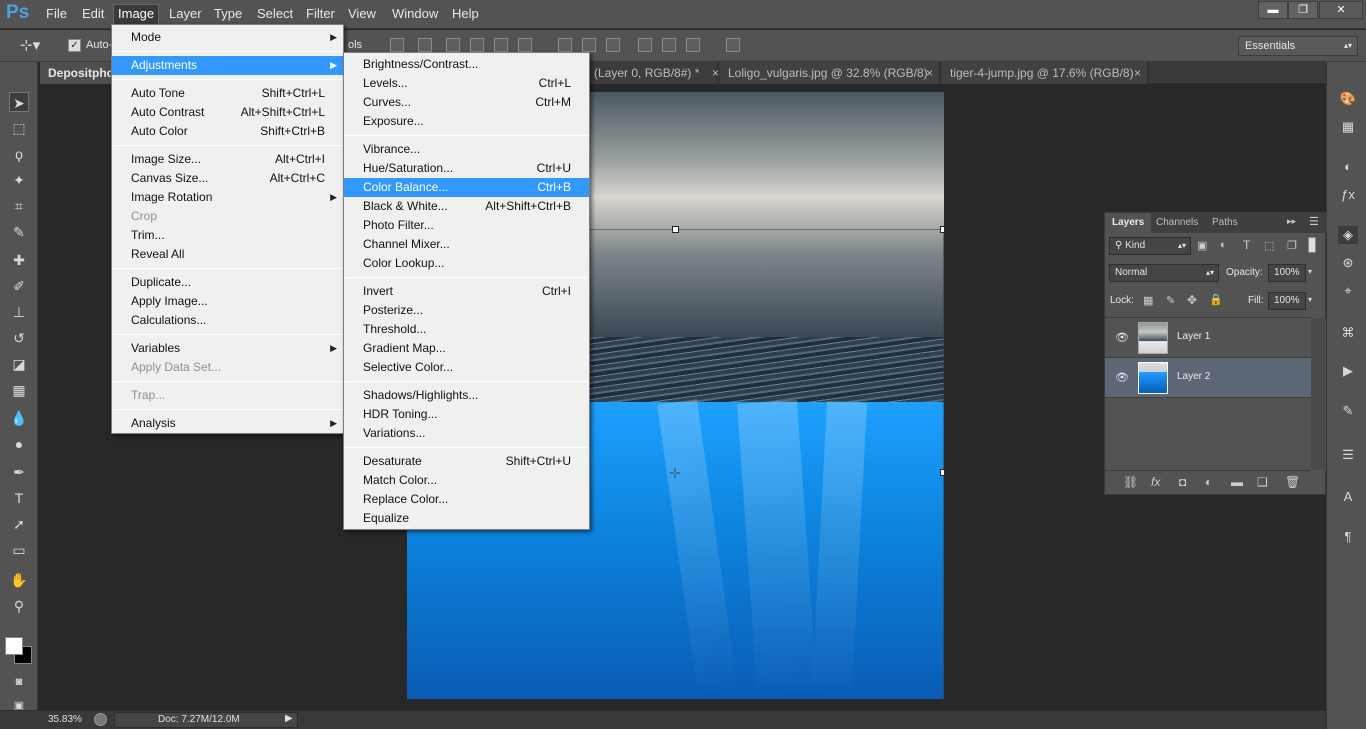  What do you see at coordinates (1292, 482) in the screenshot?
I see `delete-layer-icon: 🗑` at bounding box center [1292, 482].